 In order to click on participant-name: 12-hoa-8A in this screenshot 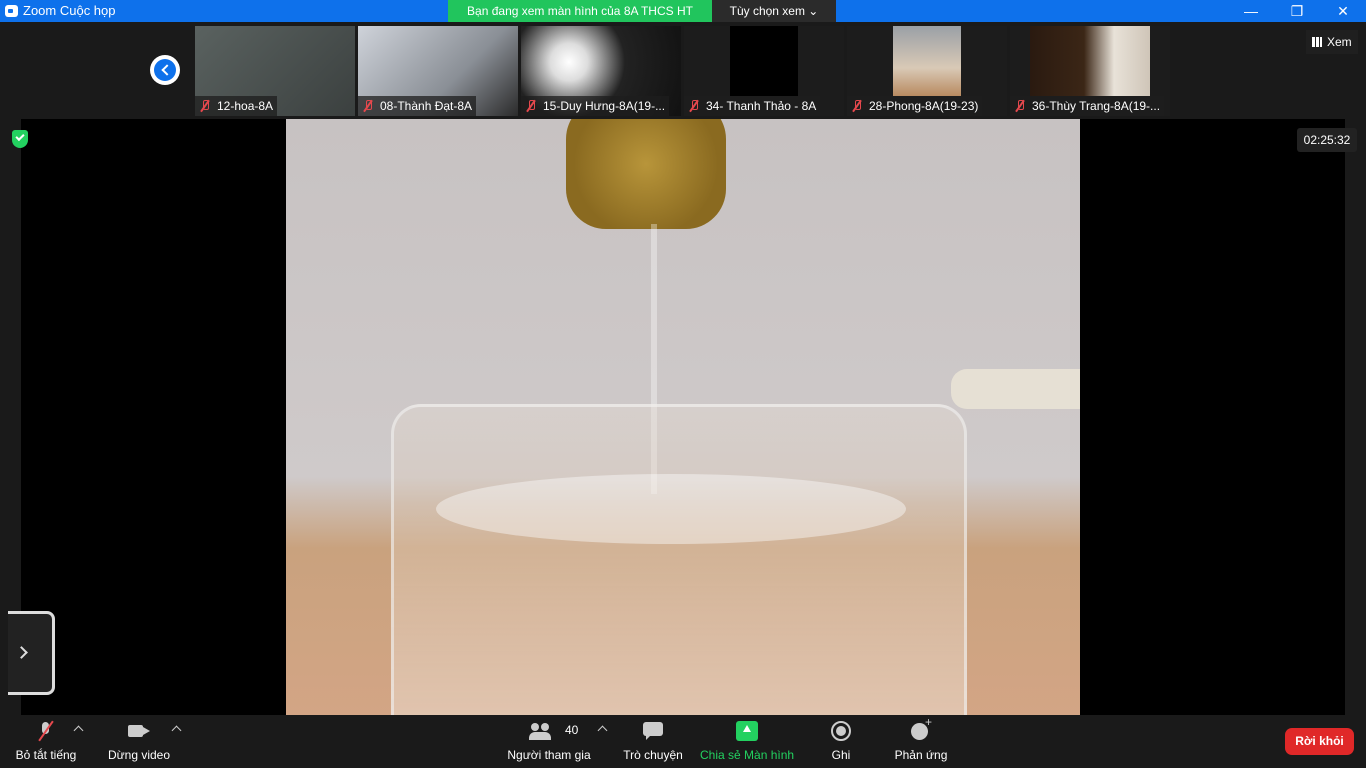, I will do `click(245, 106)`.